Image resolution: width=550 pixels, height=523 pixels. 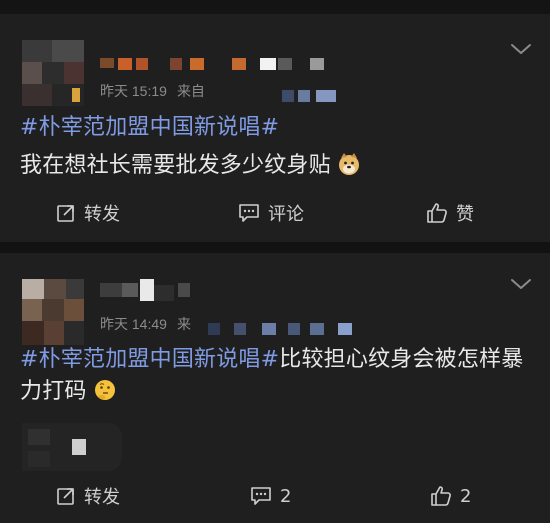 What do you see at coordinates (104, 390) in the screenshot?
I see `thinking-face-icon` at bounding box center [104, 390].